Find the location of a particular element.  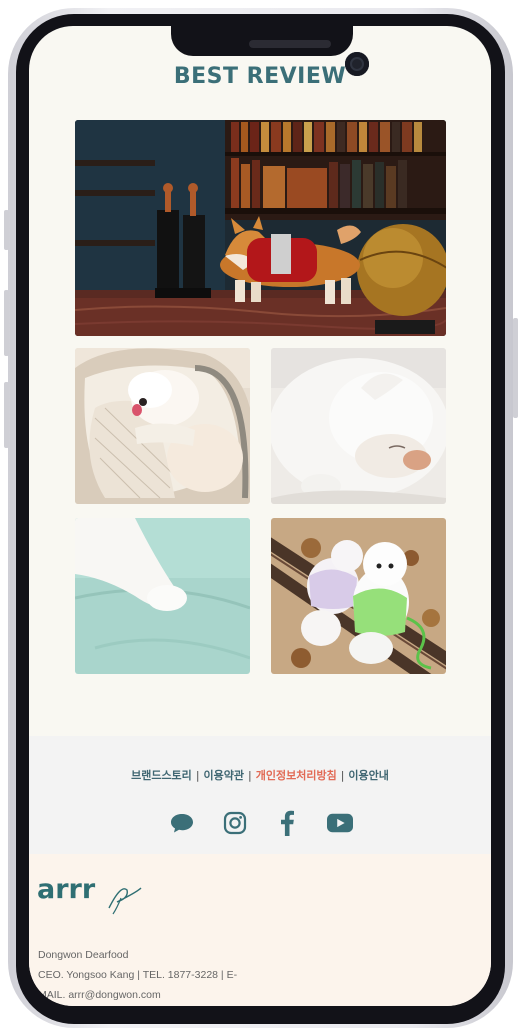

instagram-icon is located at coordinates (235, 823).